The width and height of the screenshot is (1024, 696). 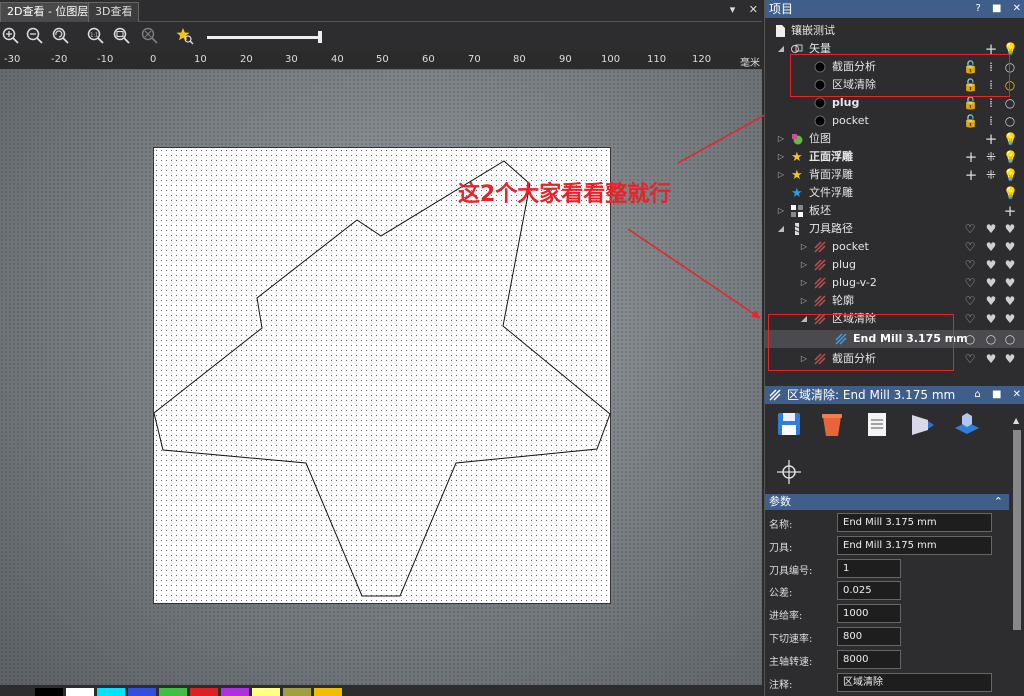 I want to click on zoom-previous-icon, so click(x=61, y=36).